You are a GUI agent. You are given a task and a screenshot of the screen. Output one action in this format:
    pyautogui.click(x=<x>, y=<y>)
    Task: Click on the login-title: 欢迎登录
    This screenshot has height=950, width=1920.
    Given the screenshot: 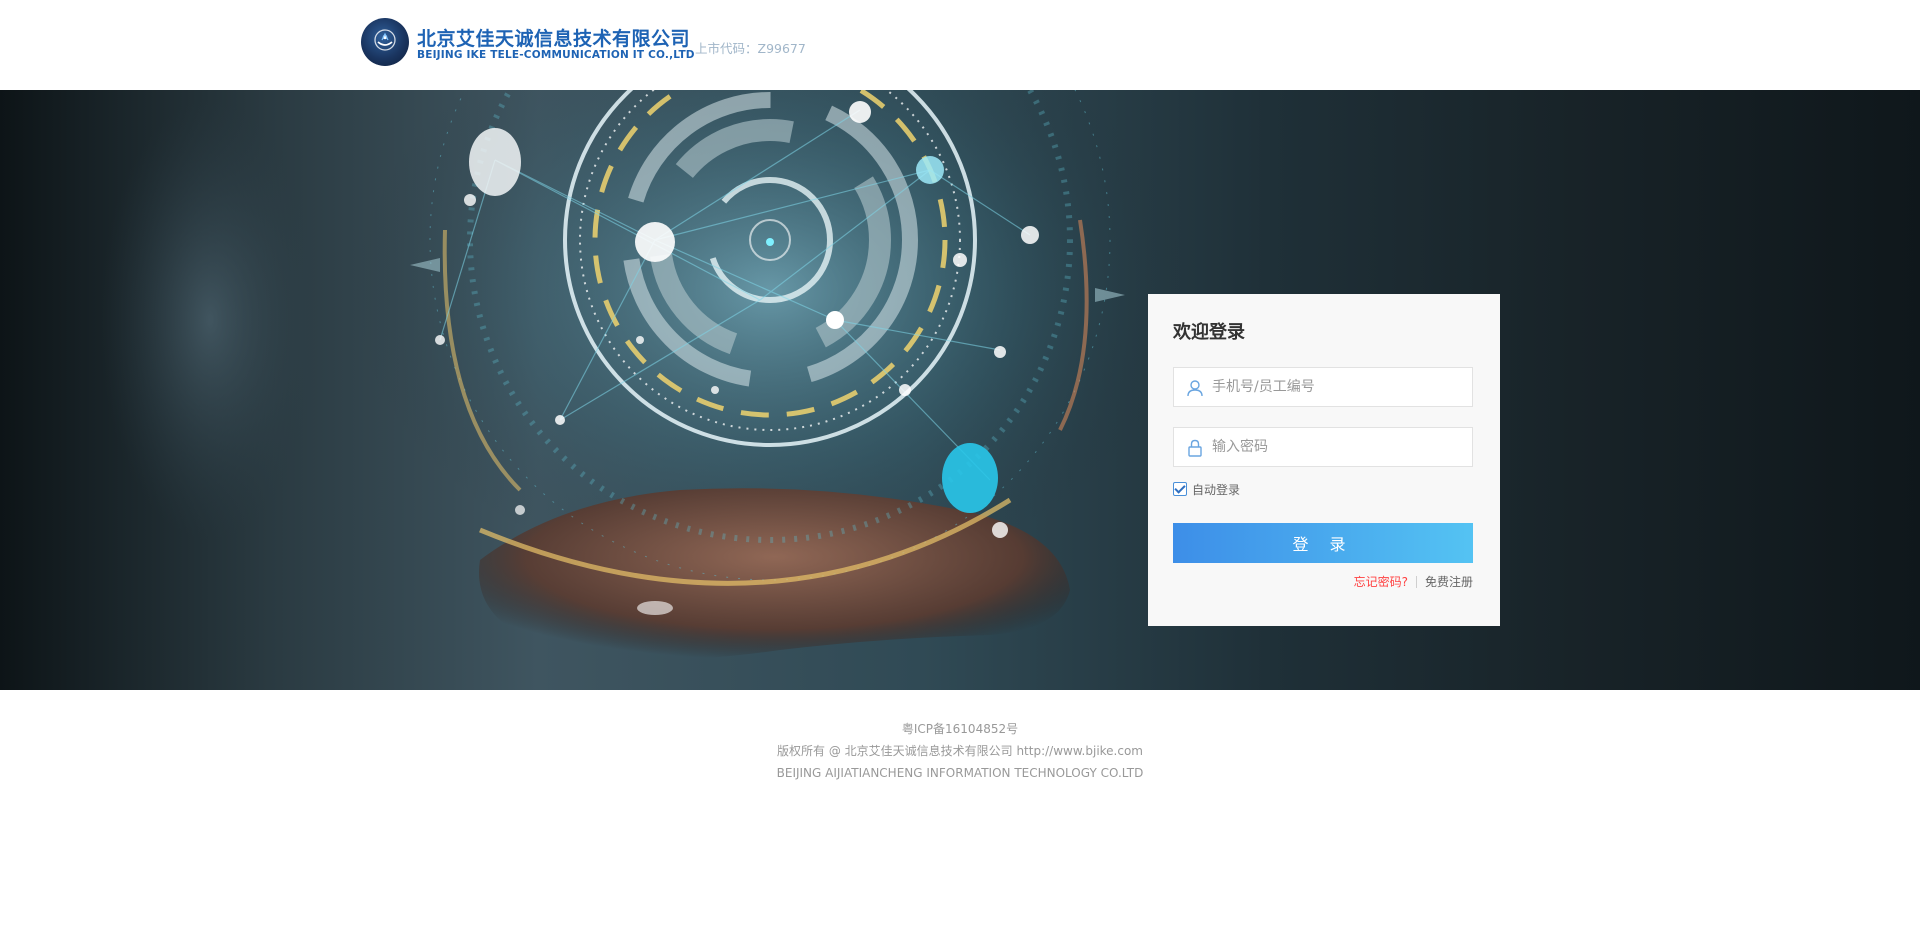 What is the action you would take?
    pyautogui.click(x=1209, y=332)
    